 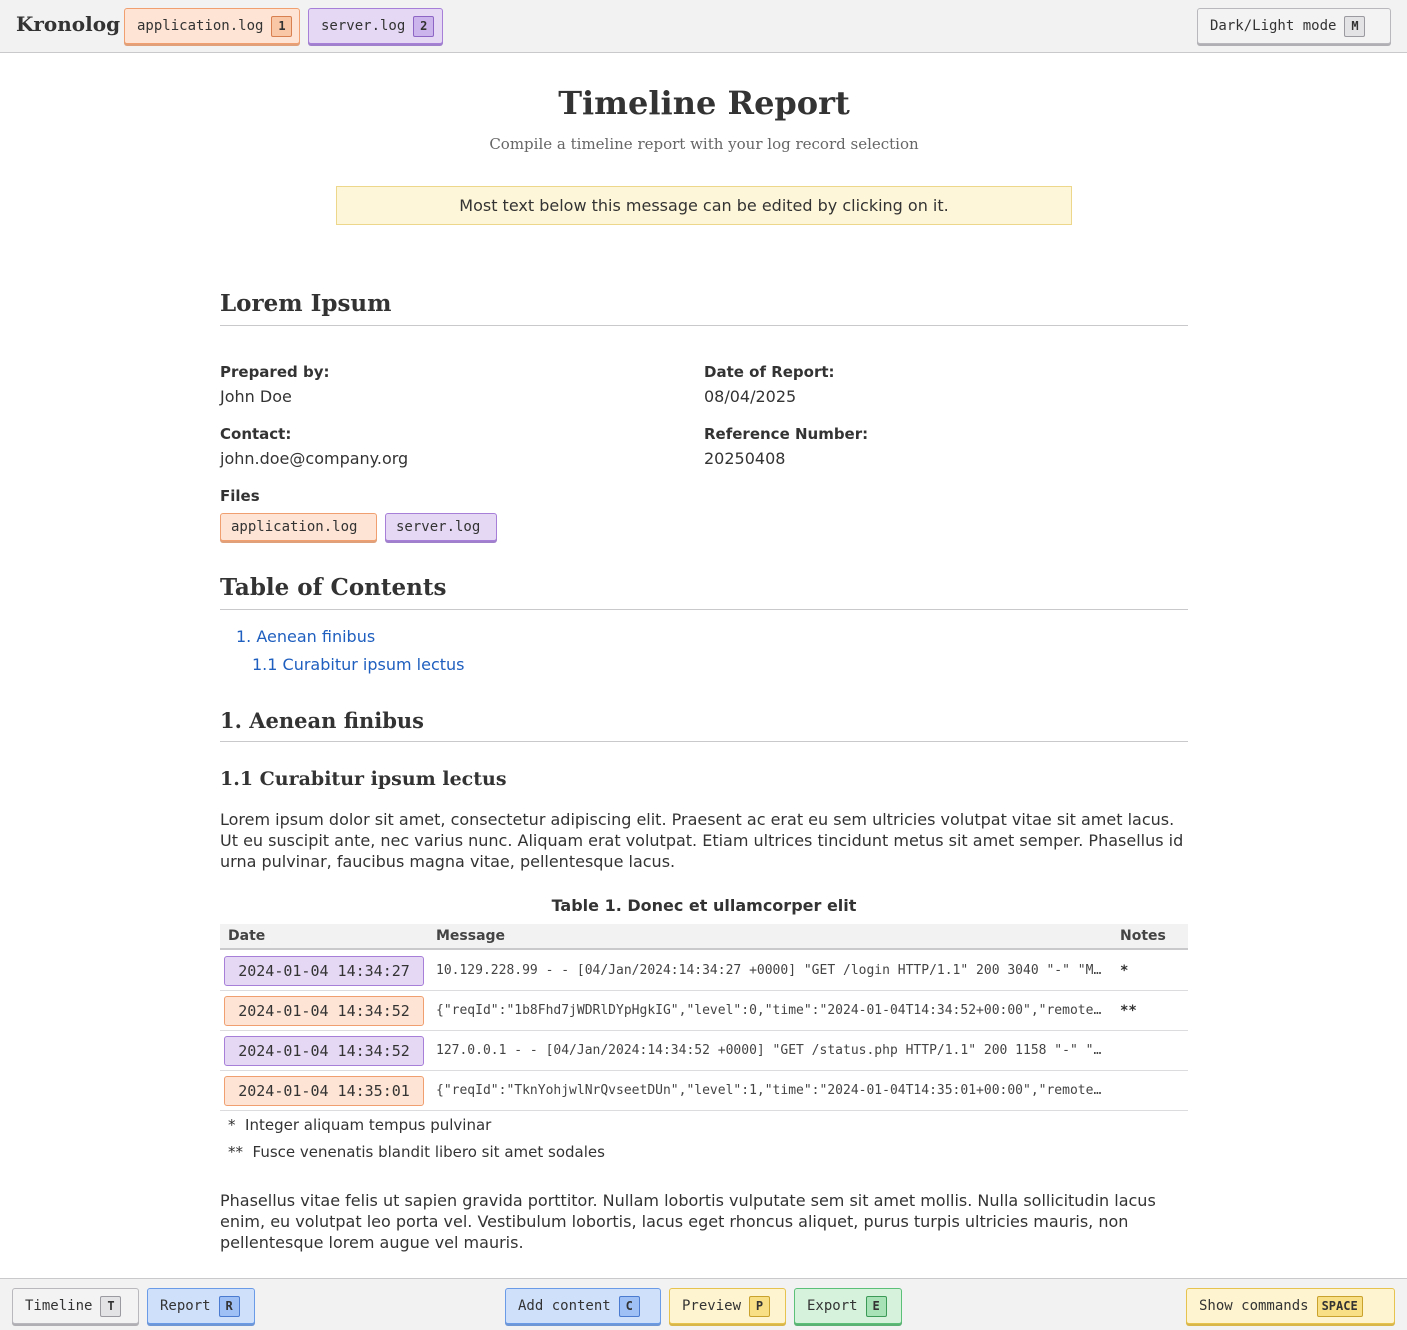 What do you see at coordinates (704, 308) in the screenshot?
I see `report-heading: Lorem Ipsum` at bounding box center [704, 308].